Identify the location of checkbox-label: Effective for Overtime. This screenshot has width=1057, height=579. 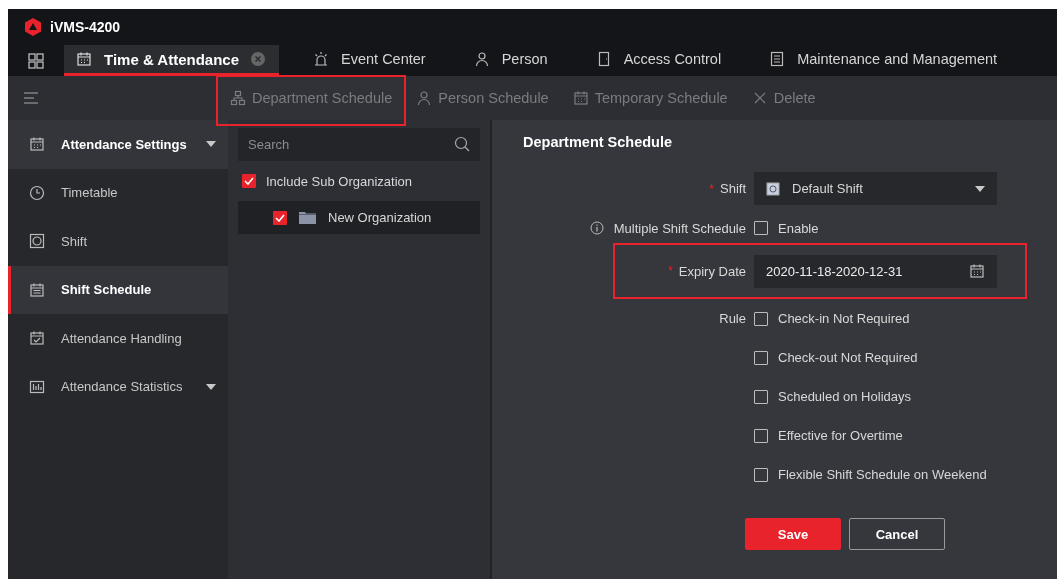
(840, 435).